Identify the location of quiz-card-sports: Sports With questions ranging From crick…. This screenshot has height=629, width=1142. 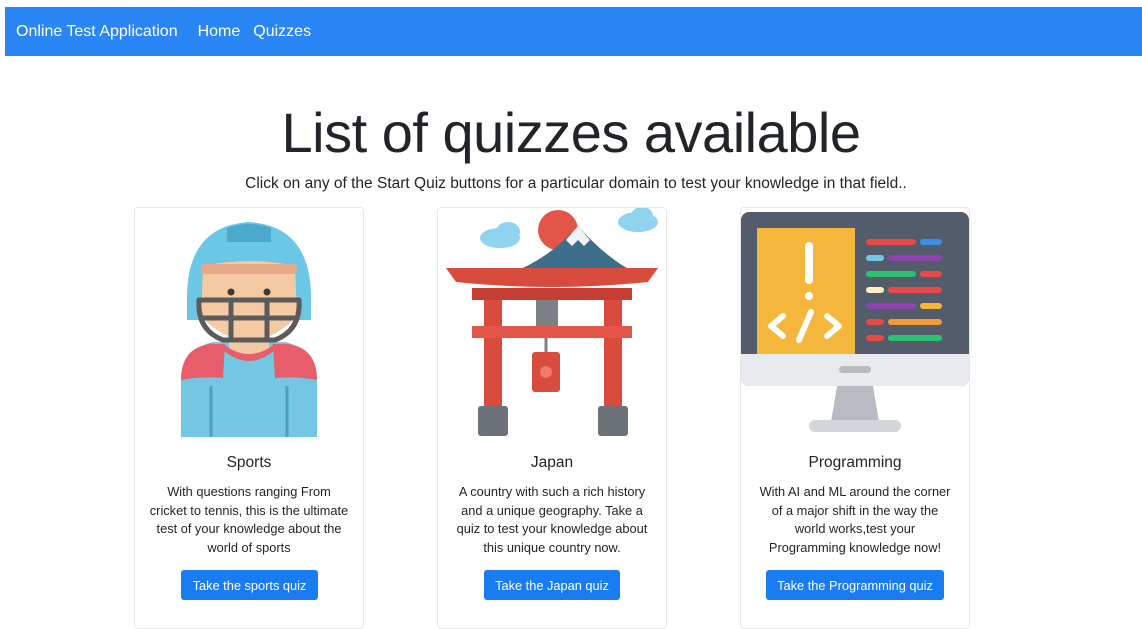
(249, 418).